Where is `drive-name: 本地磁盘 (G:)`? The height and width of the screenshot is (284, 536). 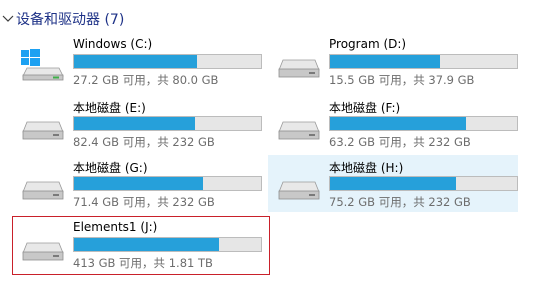
drive-name: 本地磁盘 (G:) is located at coordinates (110, 168).